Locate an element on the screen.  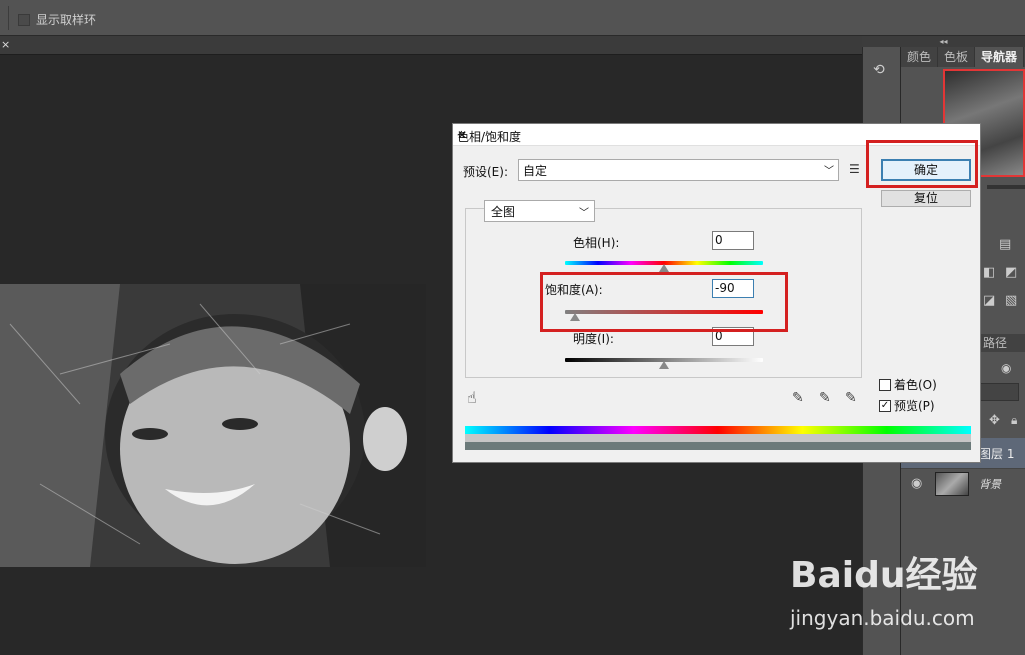
channel-select: 全图 ﹀ is located at coordinates (539, 211).